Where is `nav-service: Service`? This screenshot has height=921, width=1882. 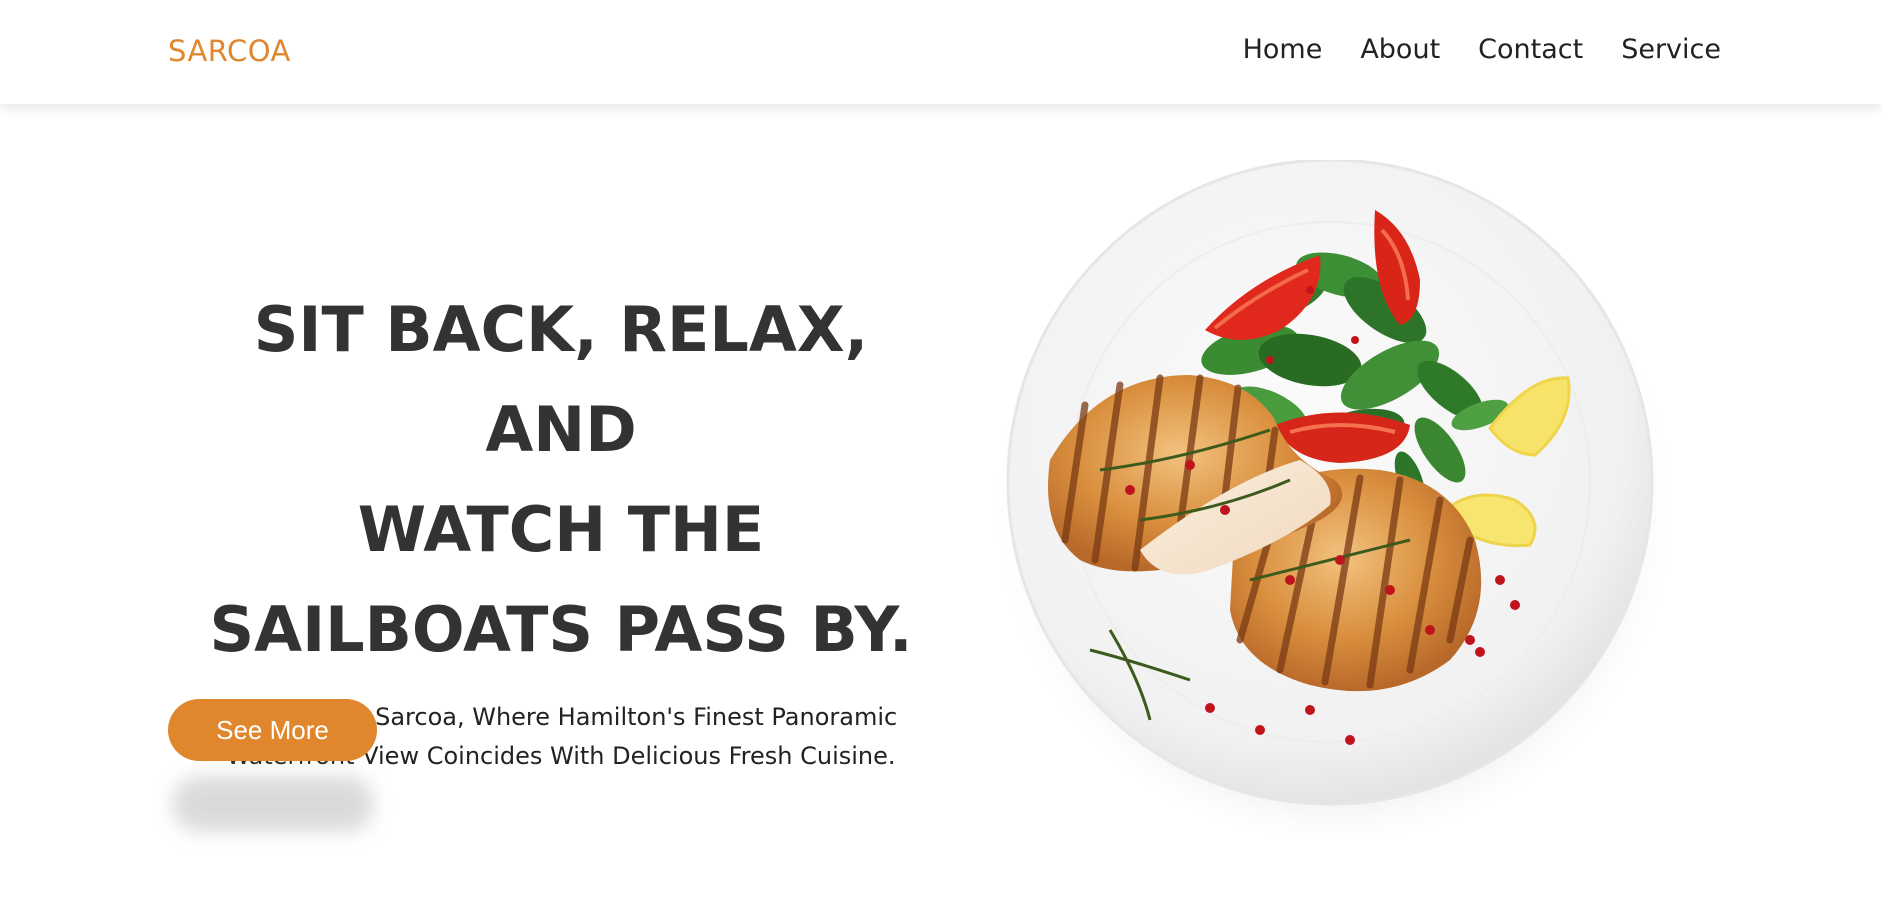
nav-service: Service is located at coordinates (1671, 49).